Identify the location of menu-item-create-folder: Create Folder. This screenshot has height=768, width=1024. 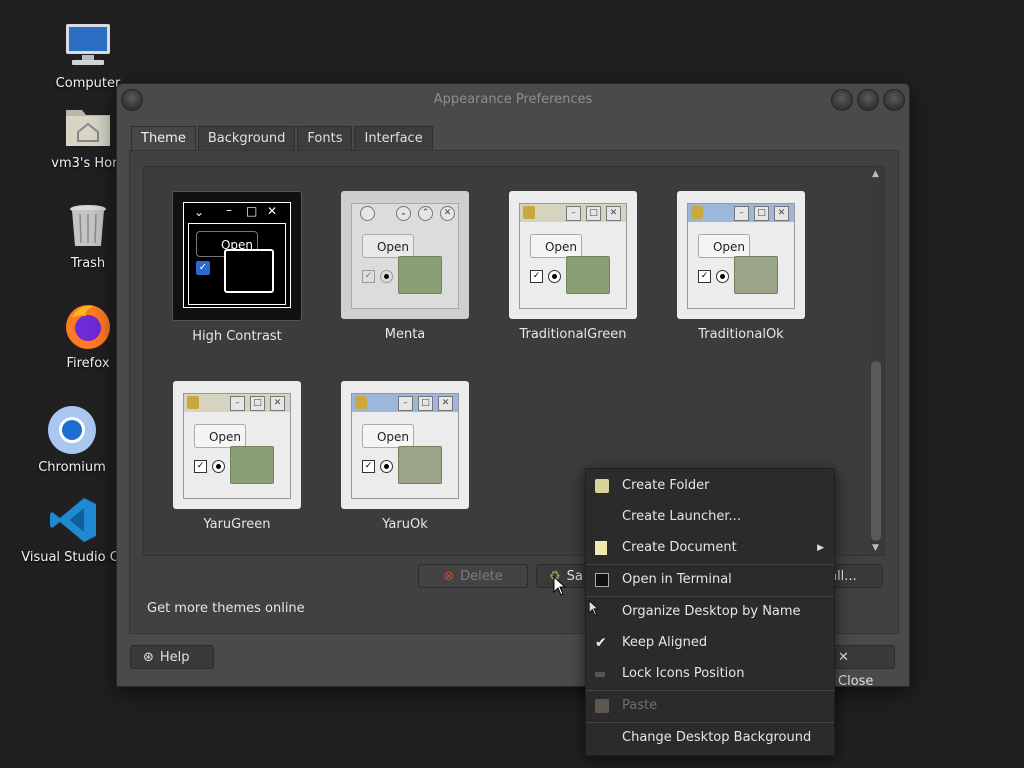
(710, 486).